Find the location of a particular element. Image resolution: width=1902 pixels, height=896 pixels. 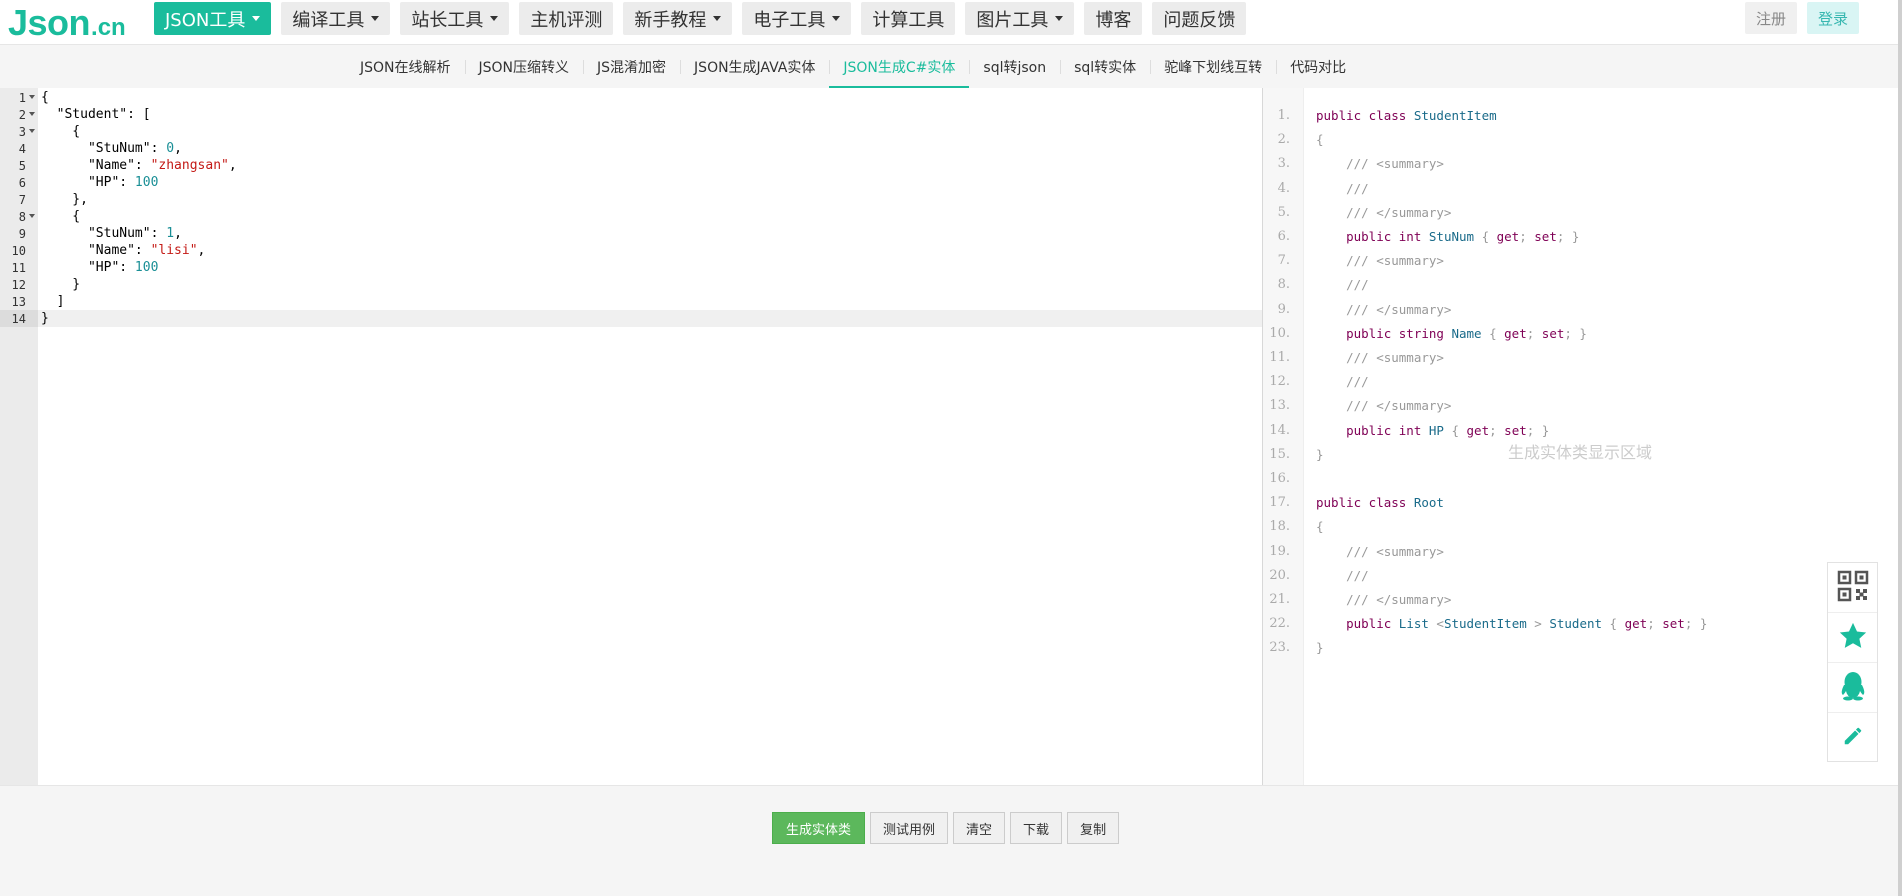

menu-item: 博客 is located at coordinates (1113, 18).